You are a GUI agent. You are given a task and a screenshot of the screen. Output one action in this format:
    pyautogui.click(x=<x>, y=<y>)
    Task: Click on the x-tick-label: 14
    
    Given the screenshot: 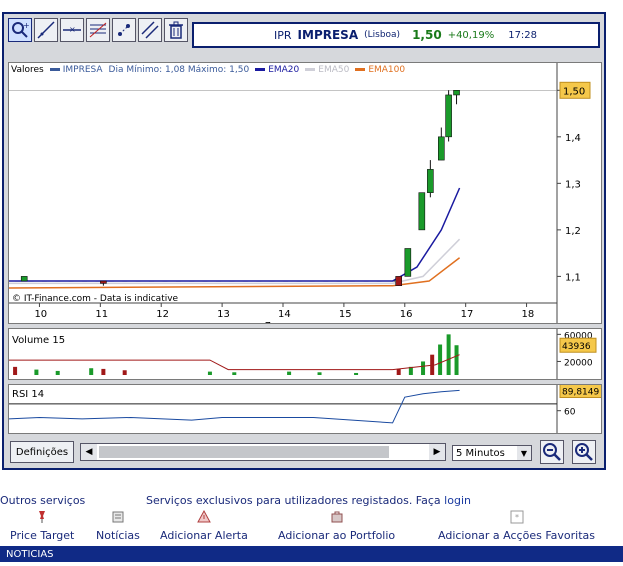 What is the action you would take?
    pyautogui.click(x=284, y=314)
    